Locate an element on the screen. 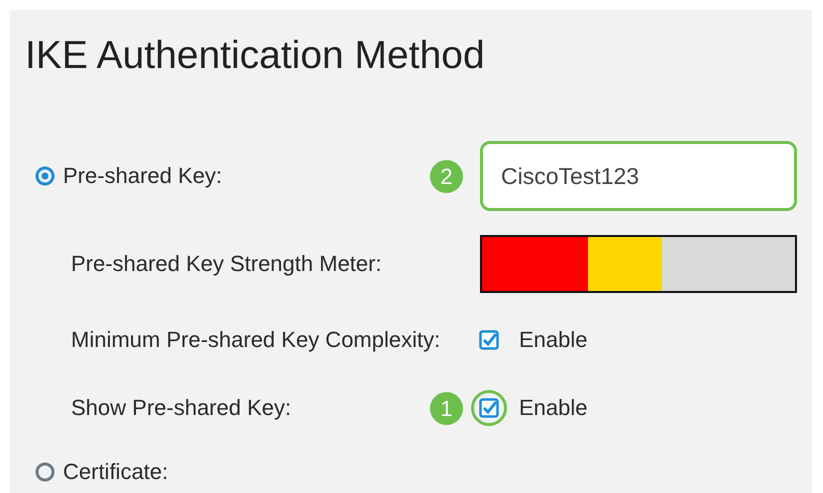  step-badge: 1 is located at coordinates (446, 408).